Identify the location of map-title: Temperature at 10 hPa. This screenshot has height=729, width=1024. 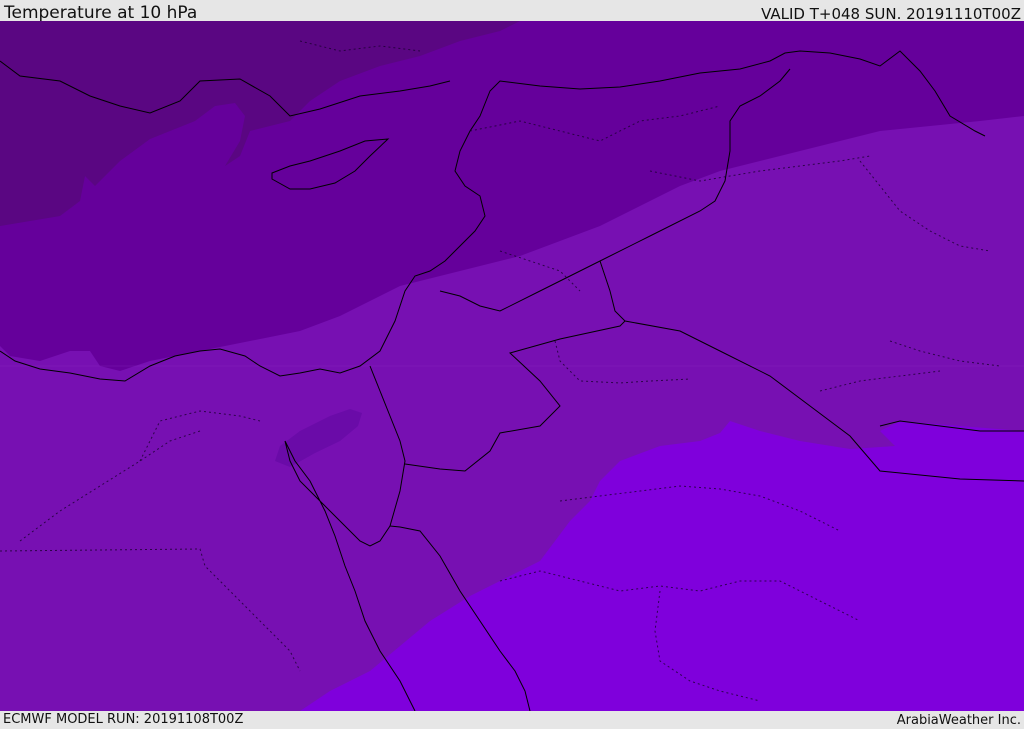
(101, 13).